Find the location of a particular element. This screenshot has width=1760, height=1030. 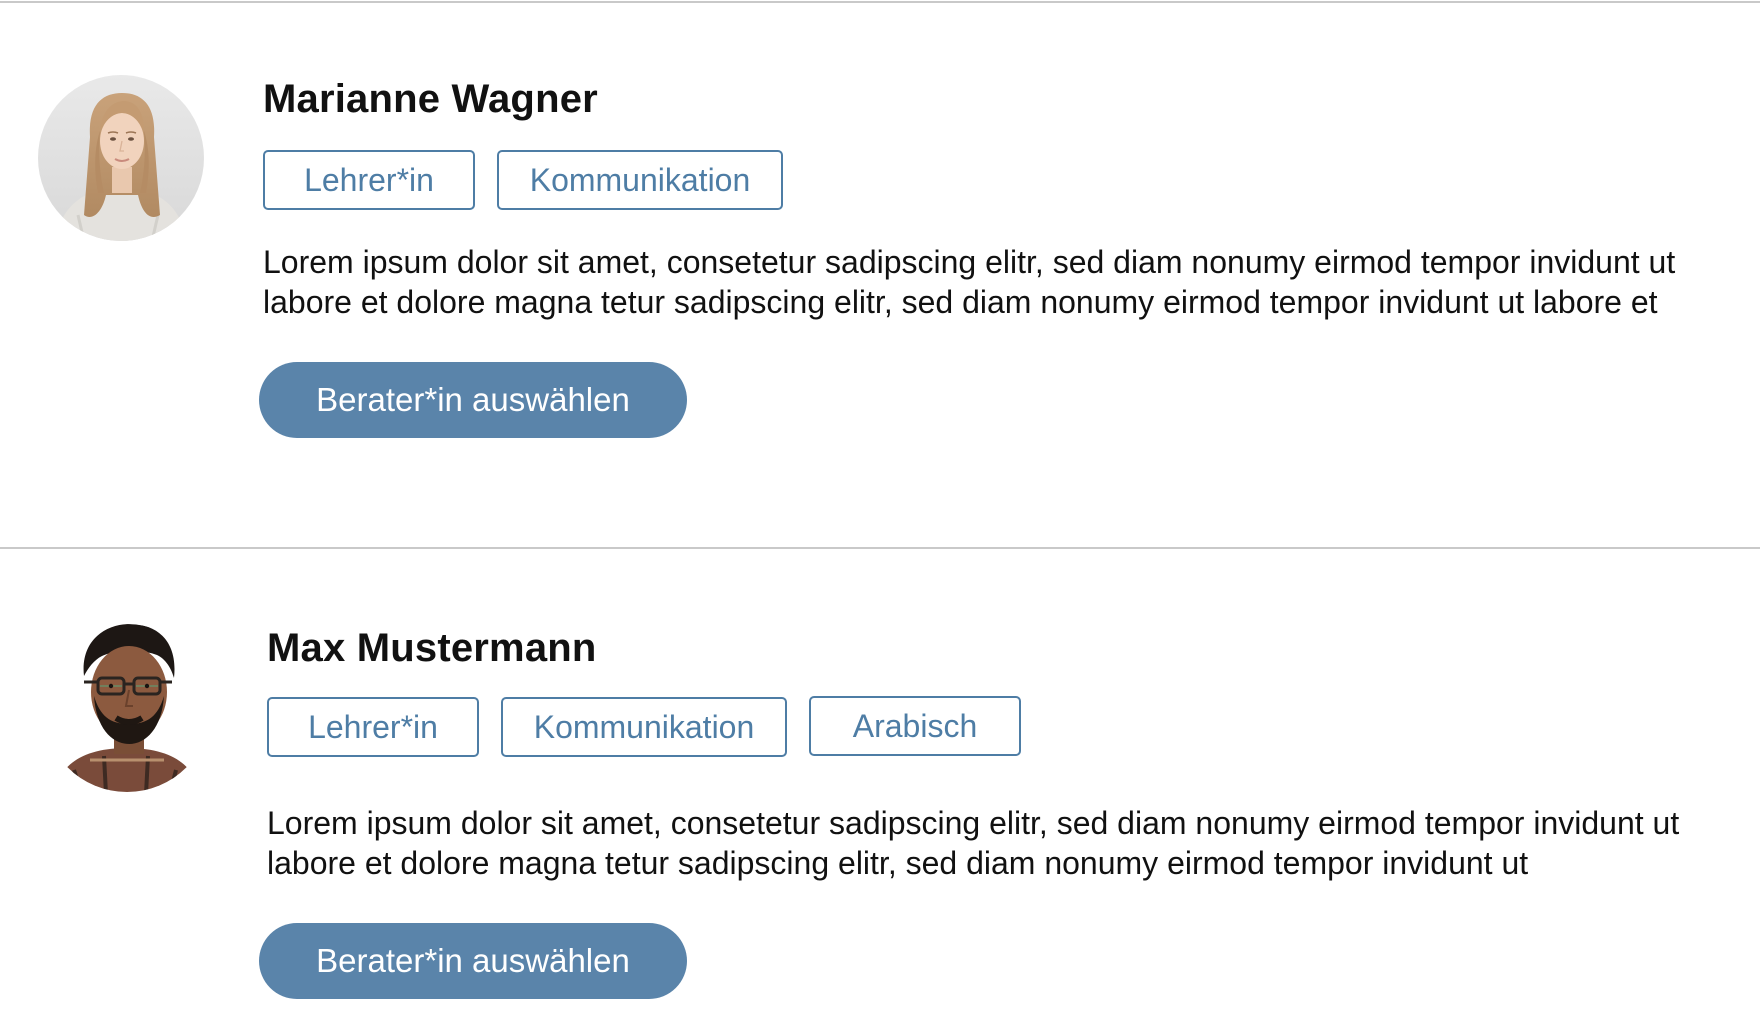

tag-list: Lehrer*in Kommunikation is located at coordinates (1011, 180).